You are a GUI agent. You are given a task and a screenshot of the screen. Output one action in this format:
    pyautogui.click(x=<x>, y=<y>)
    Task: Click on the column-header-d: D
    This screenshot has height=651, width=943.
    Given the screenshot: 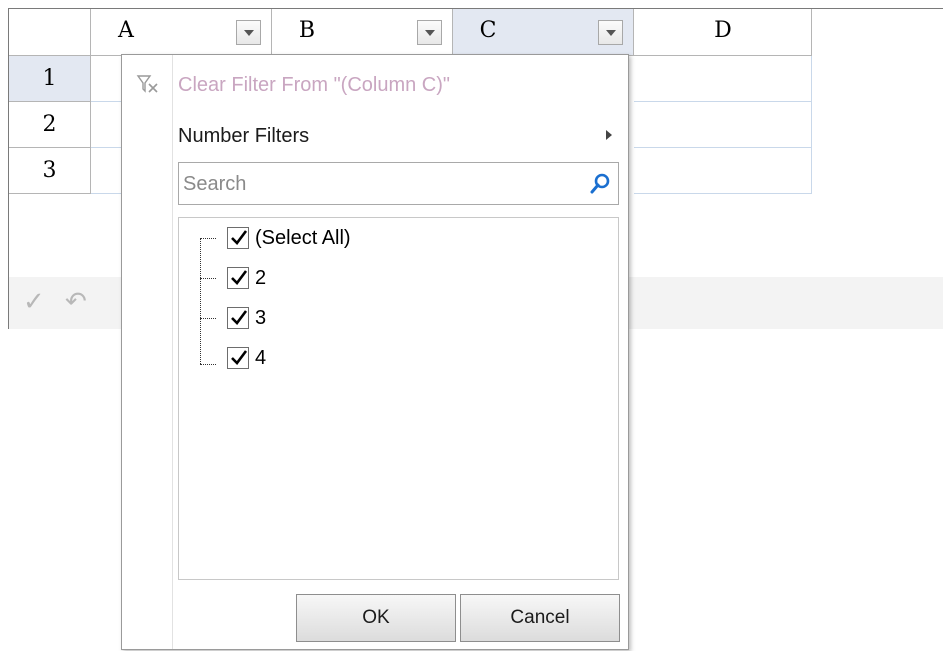 What is the action you would take?
    pyautogui.click(x=723, y=32)
    